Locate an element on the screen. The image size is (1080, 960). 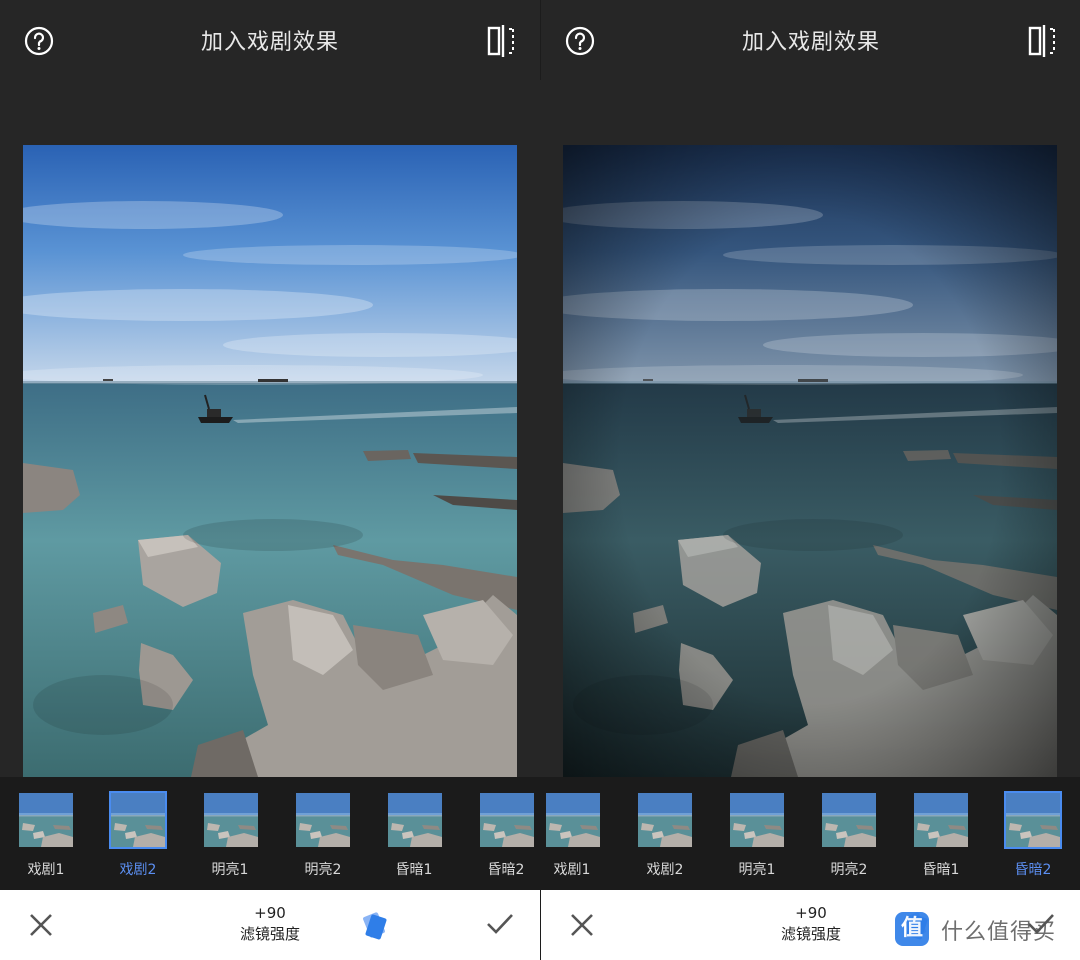
watermark-logo: 值 is located at coordinates (912, 929).